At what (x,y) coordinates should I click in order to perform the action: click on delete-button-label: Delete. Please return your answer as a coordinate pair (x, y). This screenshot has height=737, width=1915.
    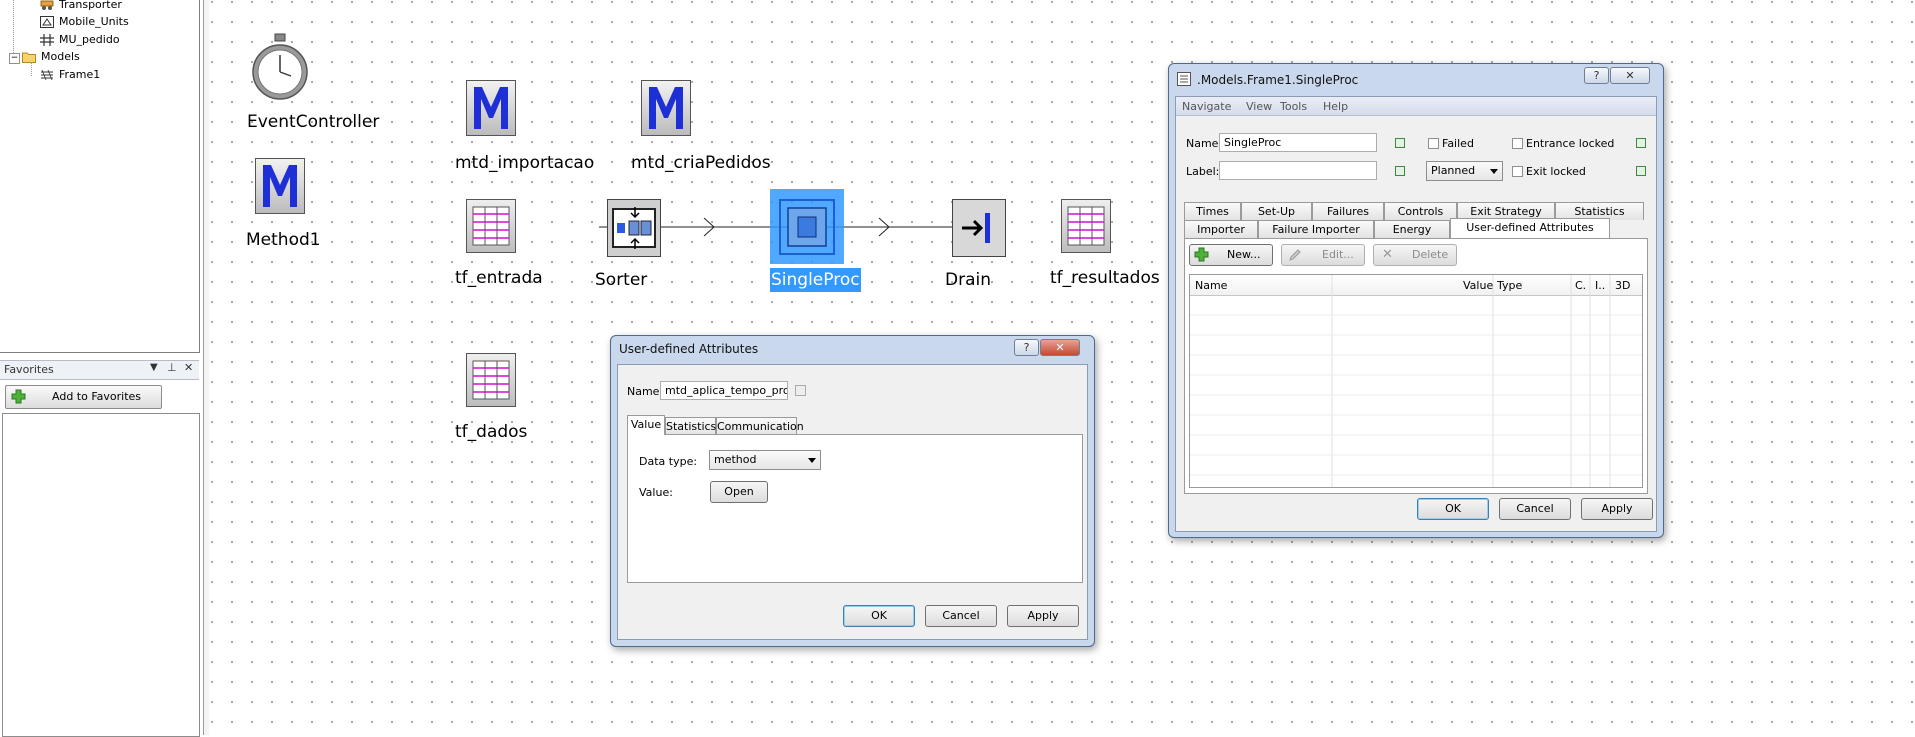
    Looking at the image, I should click on (1430, 254).